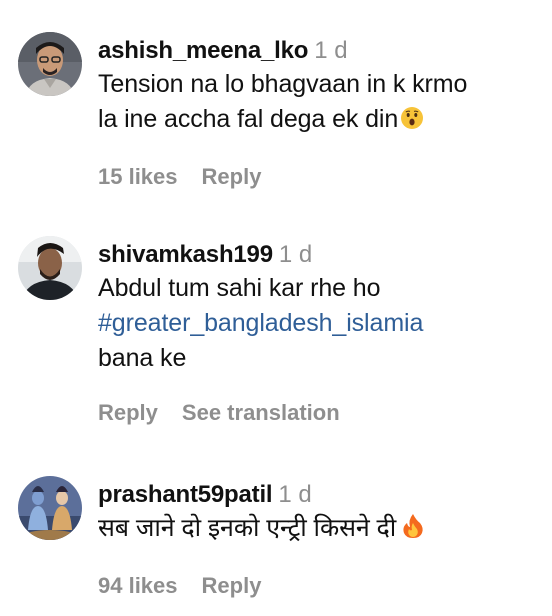  I want to click on see-translation-button: See translation, so click(261, 412).